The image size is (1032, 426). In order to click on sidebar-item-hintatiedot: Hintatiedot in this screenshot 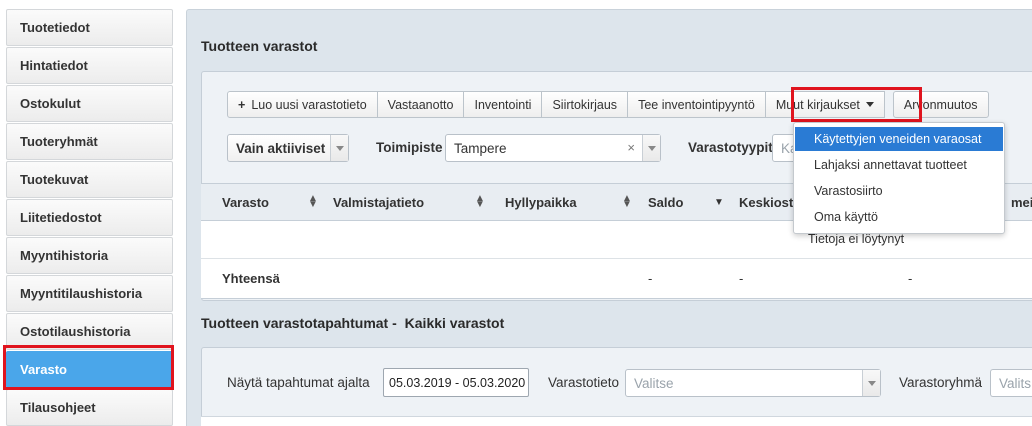, I will do `click(89, 65)`.